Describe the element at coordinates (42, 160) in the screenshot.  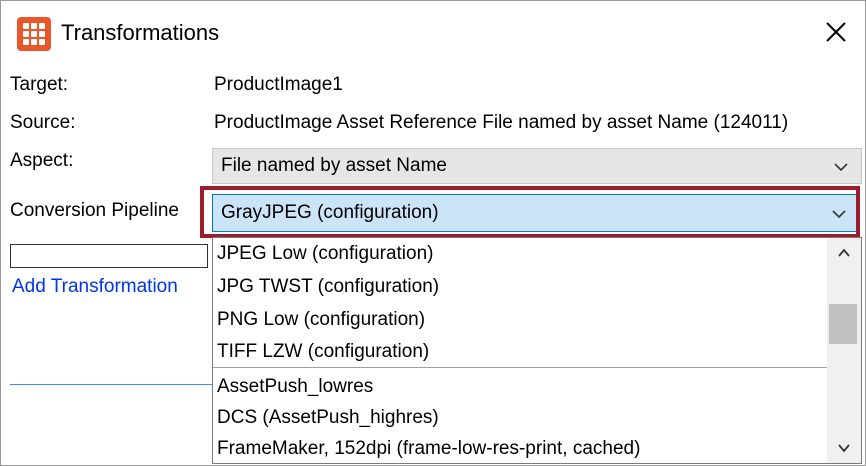
I see `aspect-label: Aspect:` at that location.